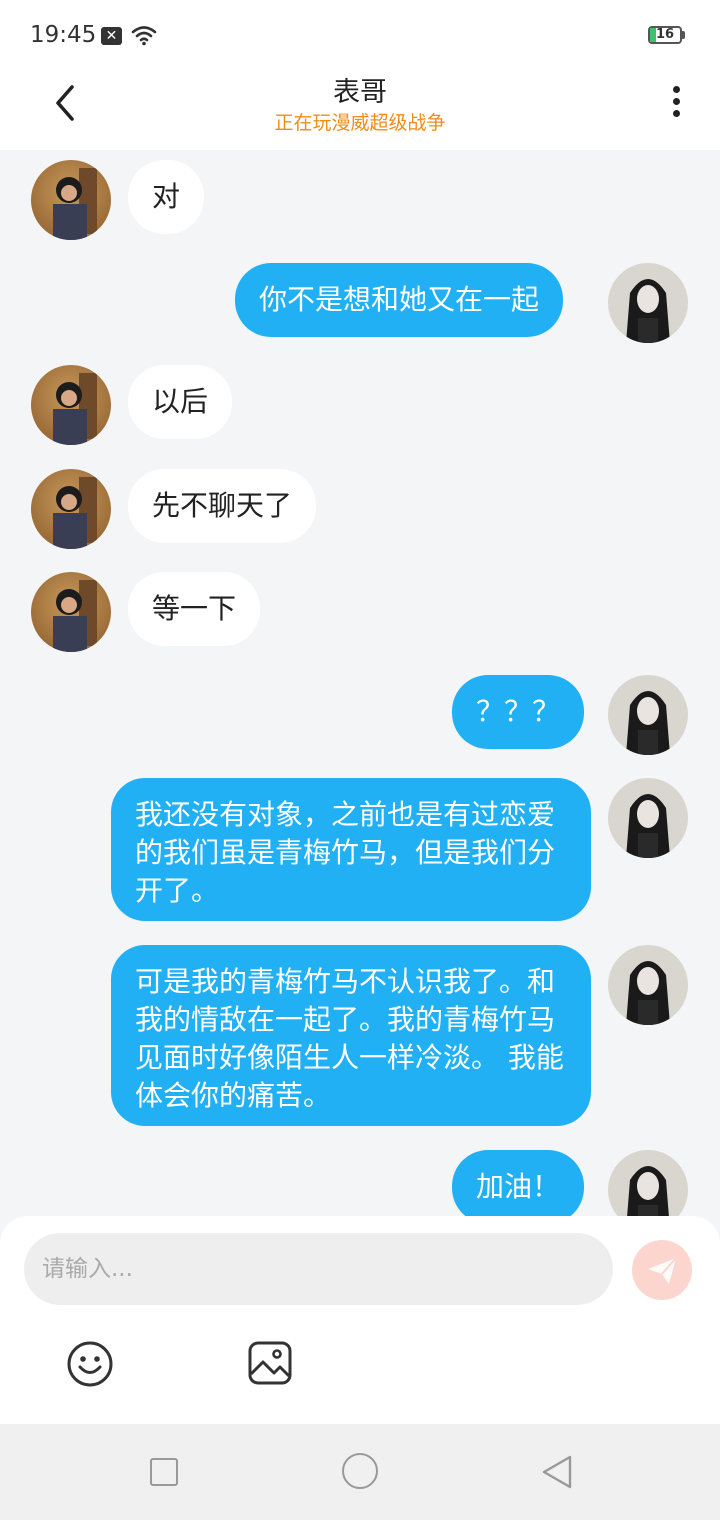 The image size is (720, 1520). I want to click on send-icon, so click(662, 1270).